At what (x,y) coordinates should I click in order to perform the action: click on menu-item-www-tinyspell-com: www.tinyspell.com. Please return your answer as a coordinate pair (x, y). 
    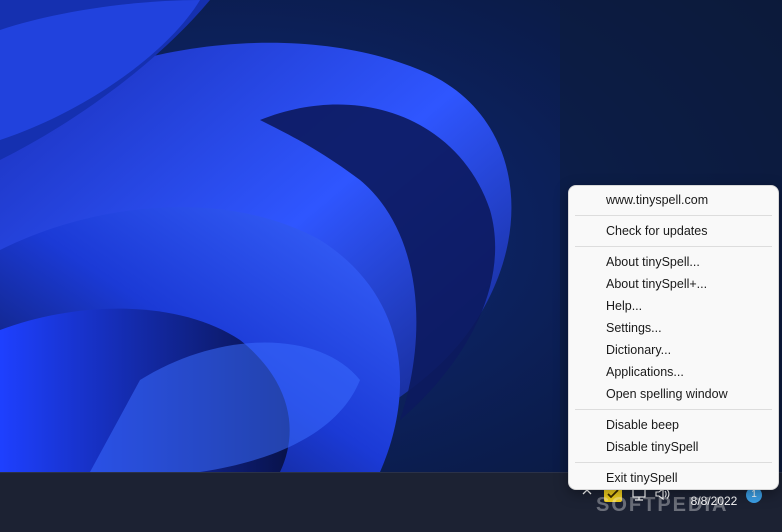
    Looking at the image, I should click on (673, 200).